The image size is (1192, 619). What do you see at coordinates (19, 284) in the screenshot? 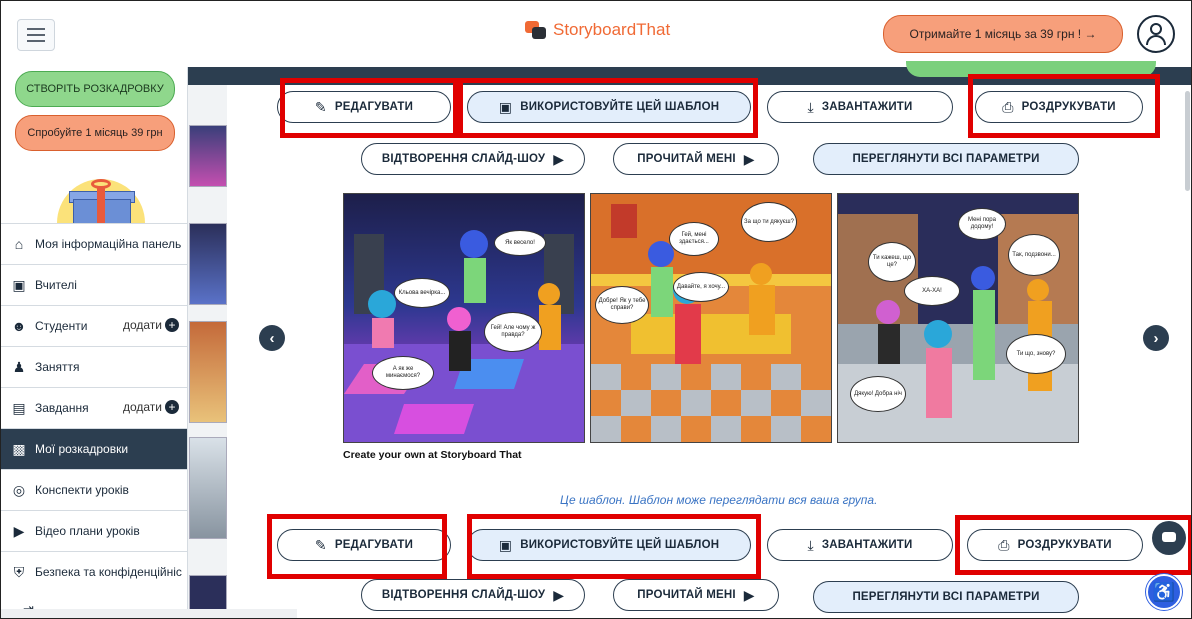
I see `teacher-icon: ▣` at bounding box center [19, 284].